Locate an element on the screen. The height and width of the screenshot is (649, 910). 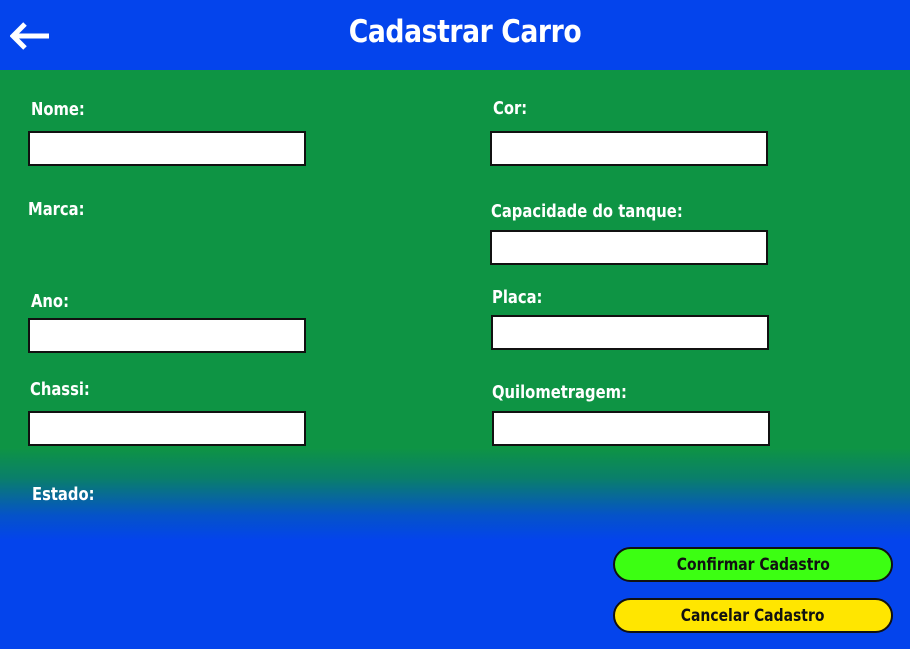
back-button is located at coordinates (30, 36).